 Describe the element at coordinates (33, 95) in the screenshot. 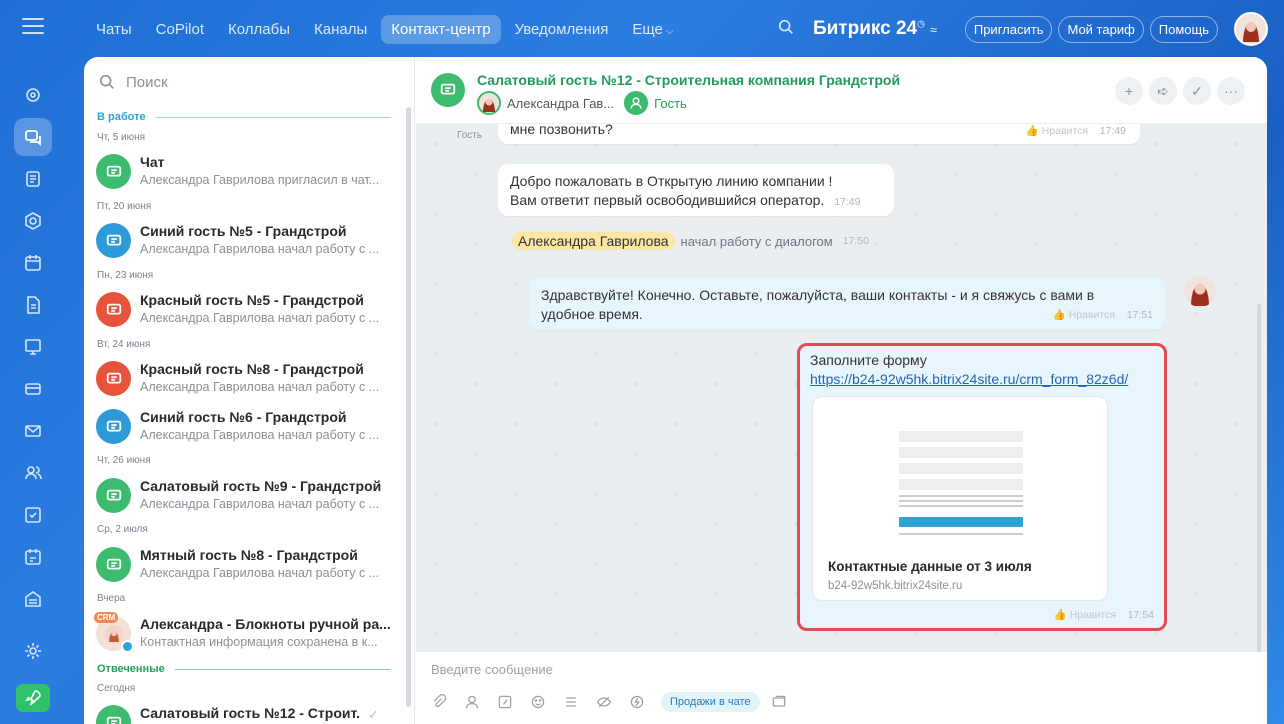

I see `bitrix-gpt-icon` at that location.